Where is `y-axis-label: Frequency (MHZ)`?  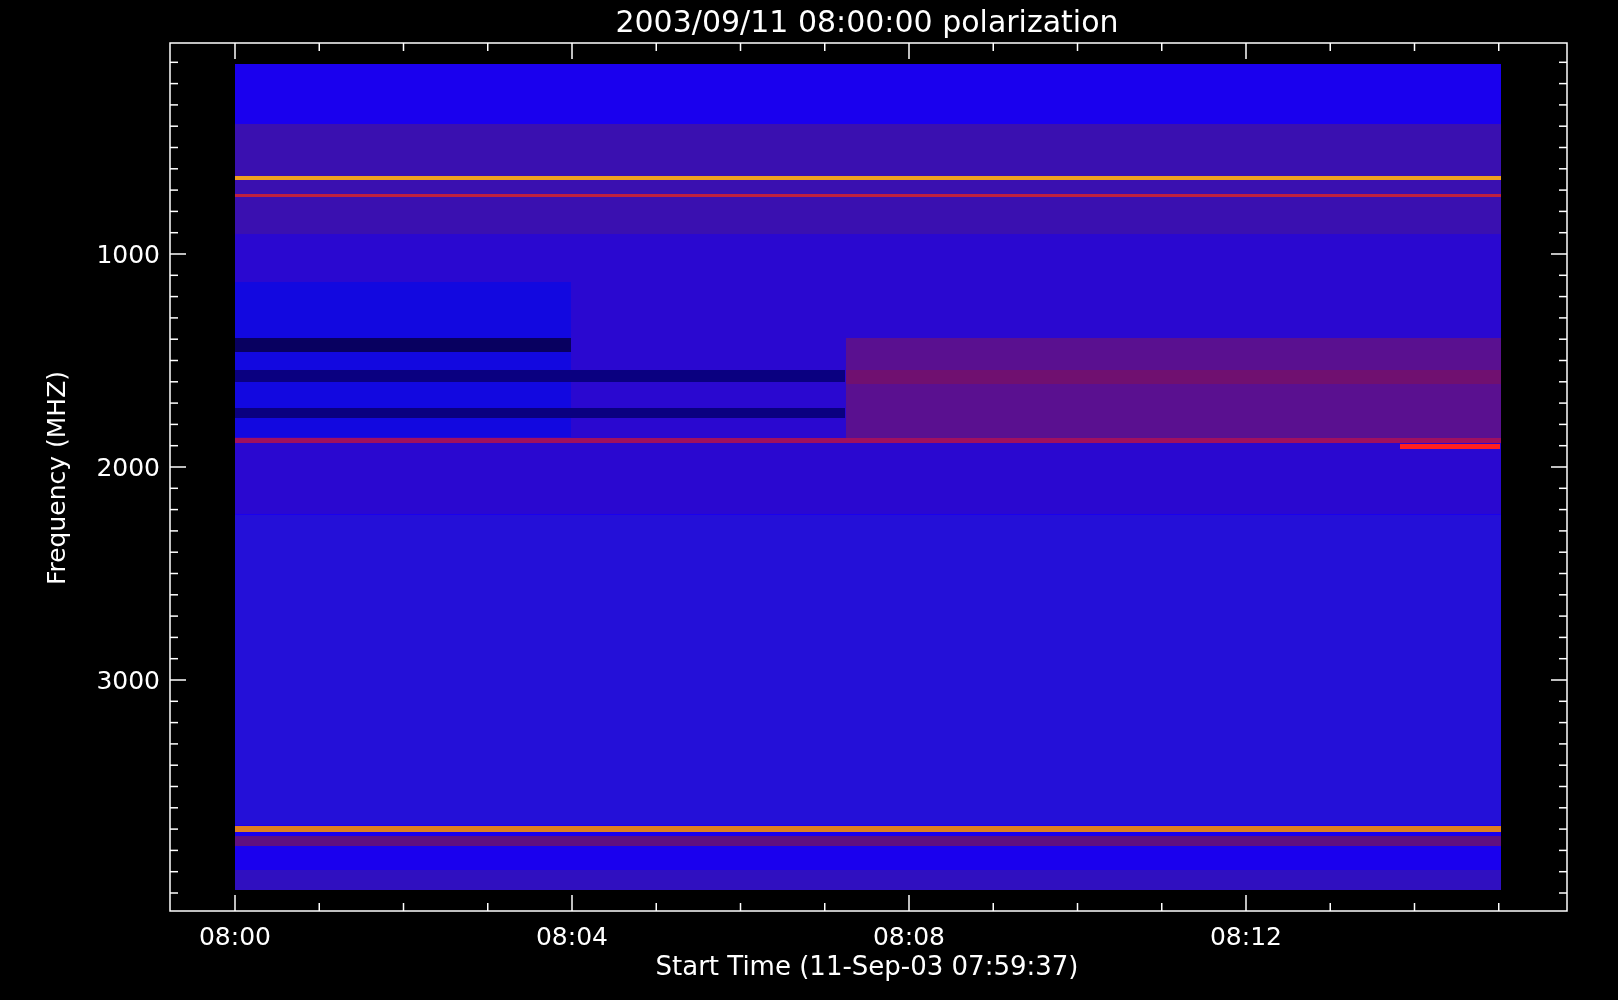 y-axis-label: Frequency (MHZ) is located at coordinates (56, 478).